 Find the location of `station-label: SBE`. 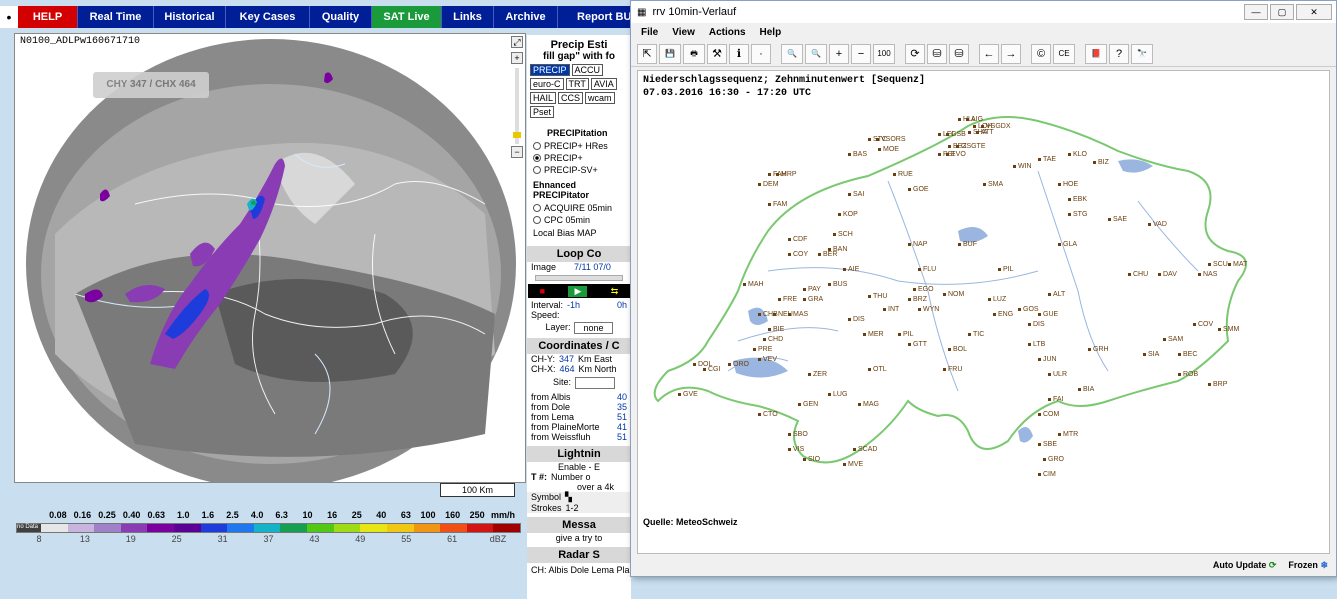

station-label: SBE is located at coordinates (1047, 444).